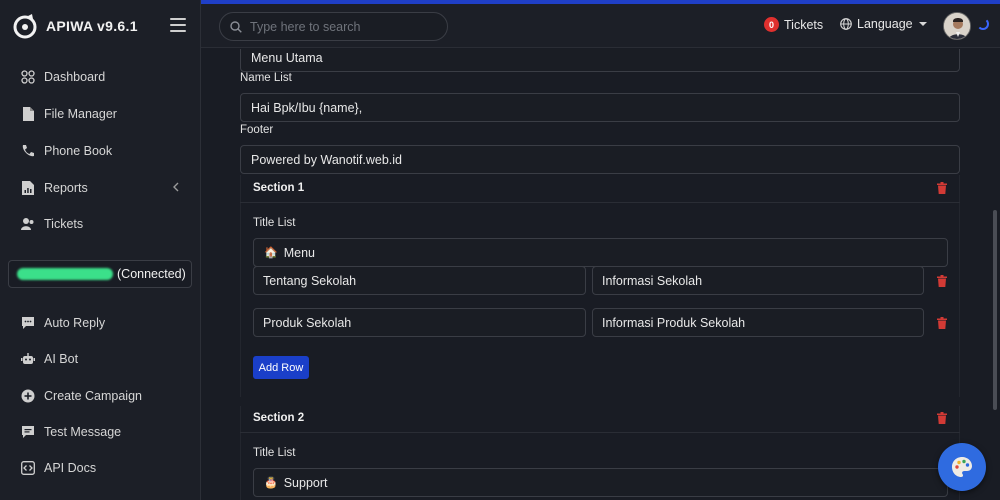 Image resolution: width=1000 pixels, height=500 pixels. What do you see at coordinates (804, 24) in the screenshot?
I see `tickets-label: Tickets` at bounding box center [804, 24].